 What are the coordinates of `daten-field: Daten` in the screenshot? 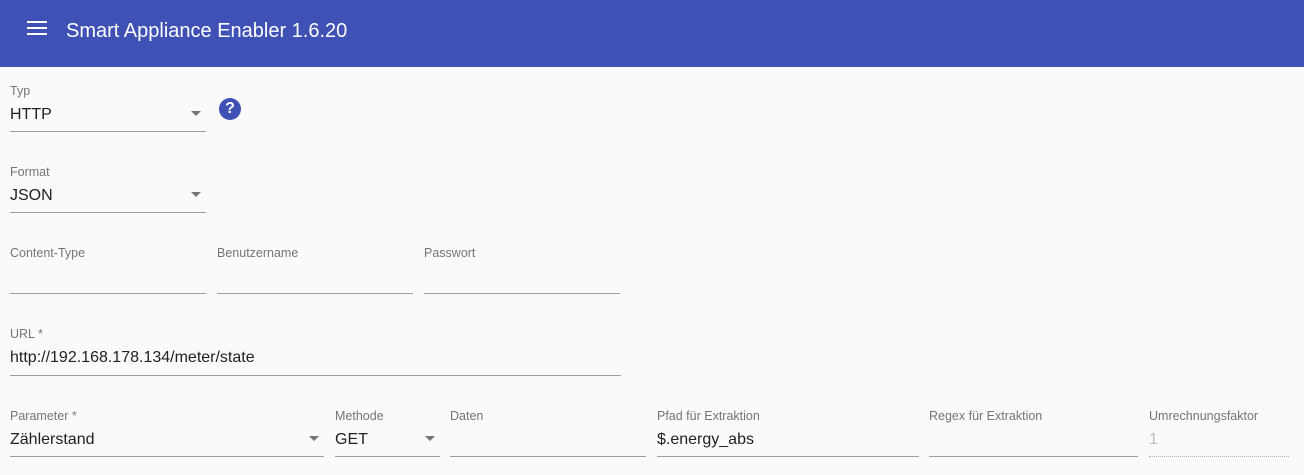 It's located at (548, 433).